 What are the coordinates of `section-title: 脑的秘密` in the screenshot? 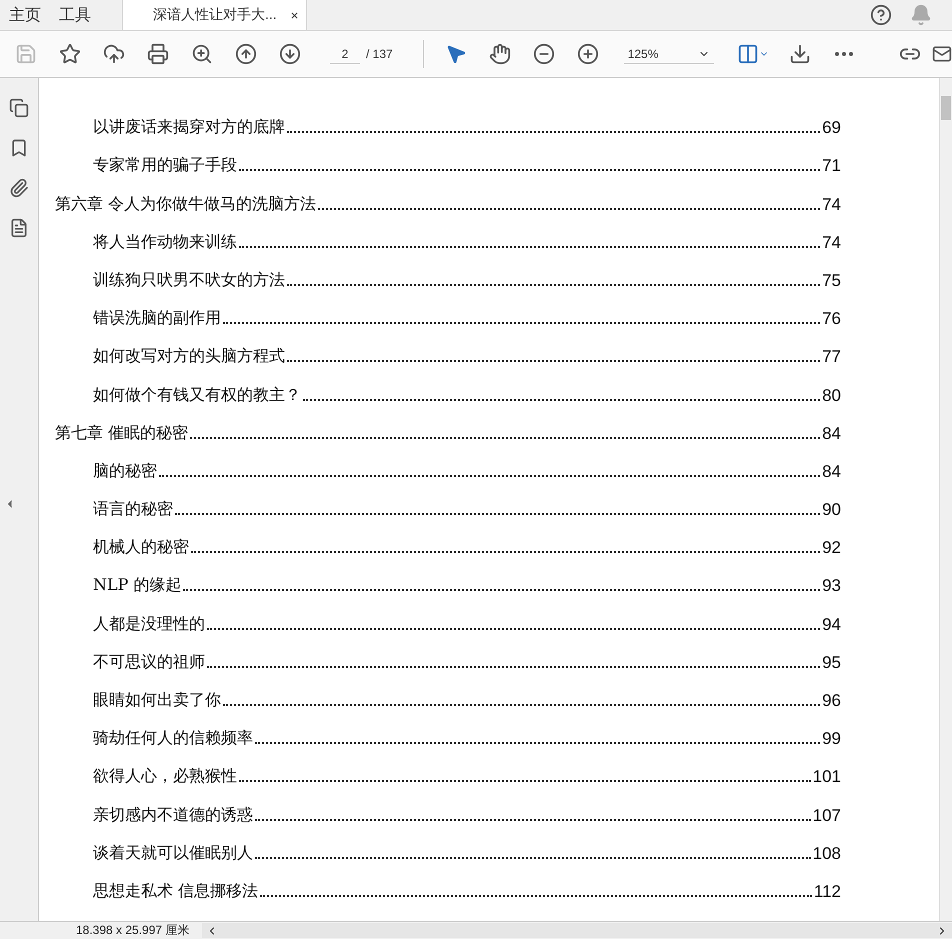 It's located at (125, 471).